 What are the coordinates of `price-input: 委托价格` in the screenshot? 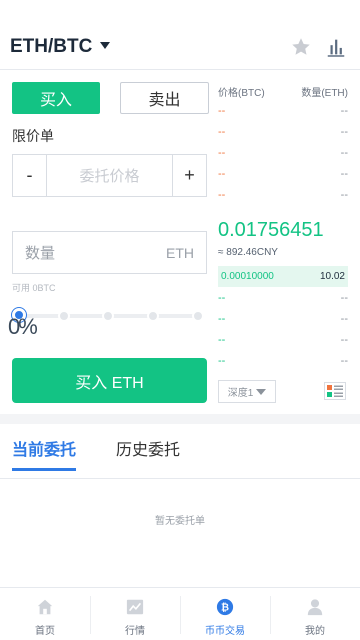 It's located at (109, 175).